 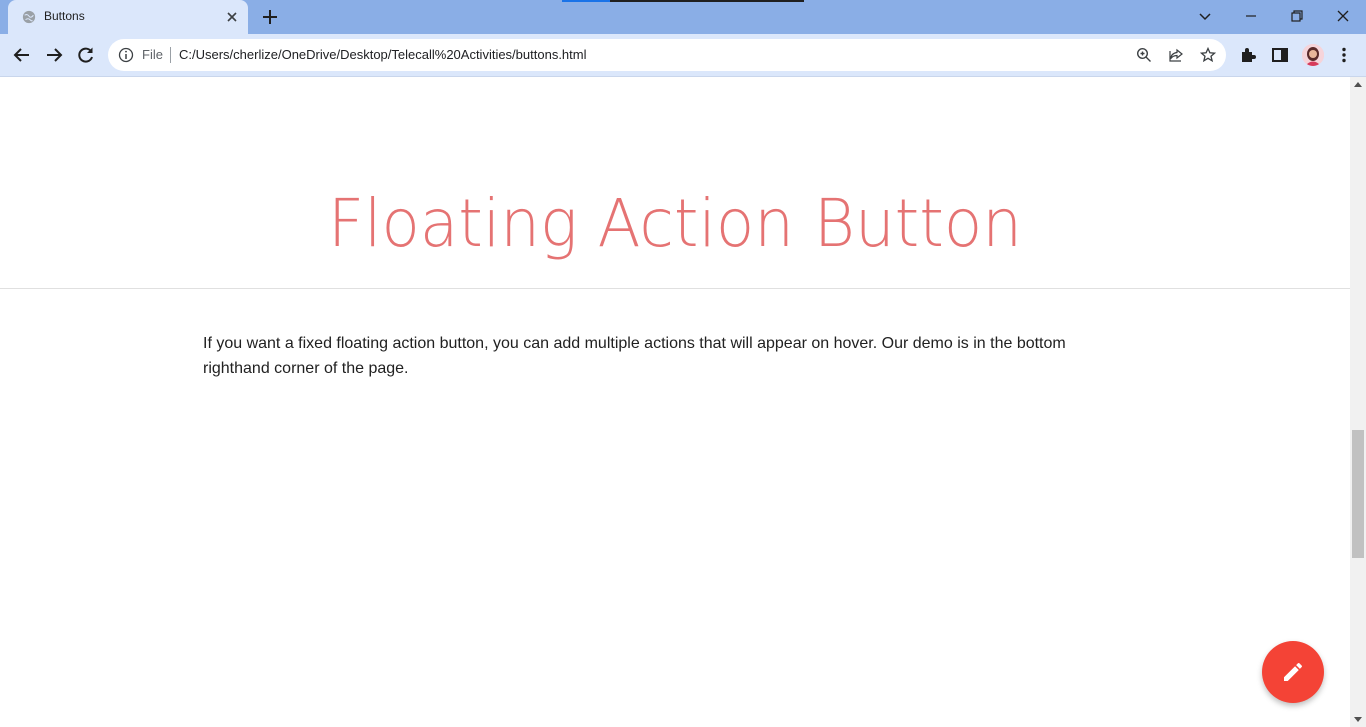 I want to click on side-panel-icon, so click(x=1280, y=55).